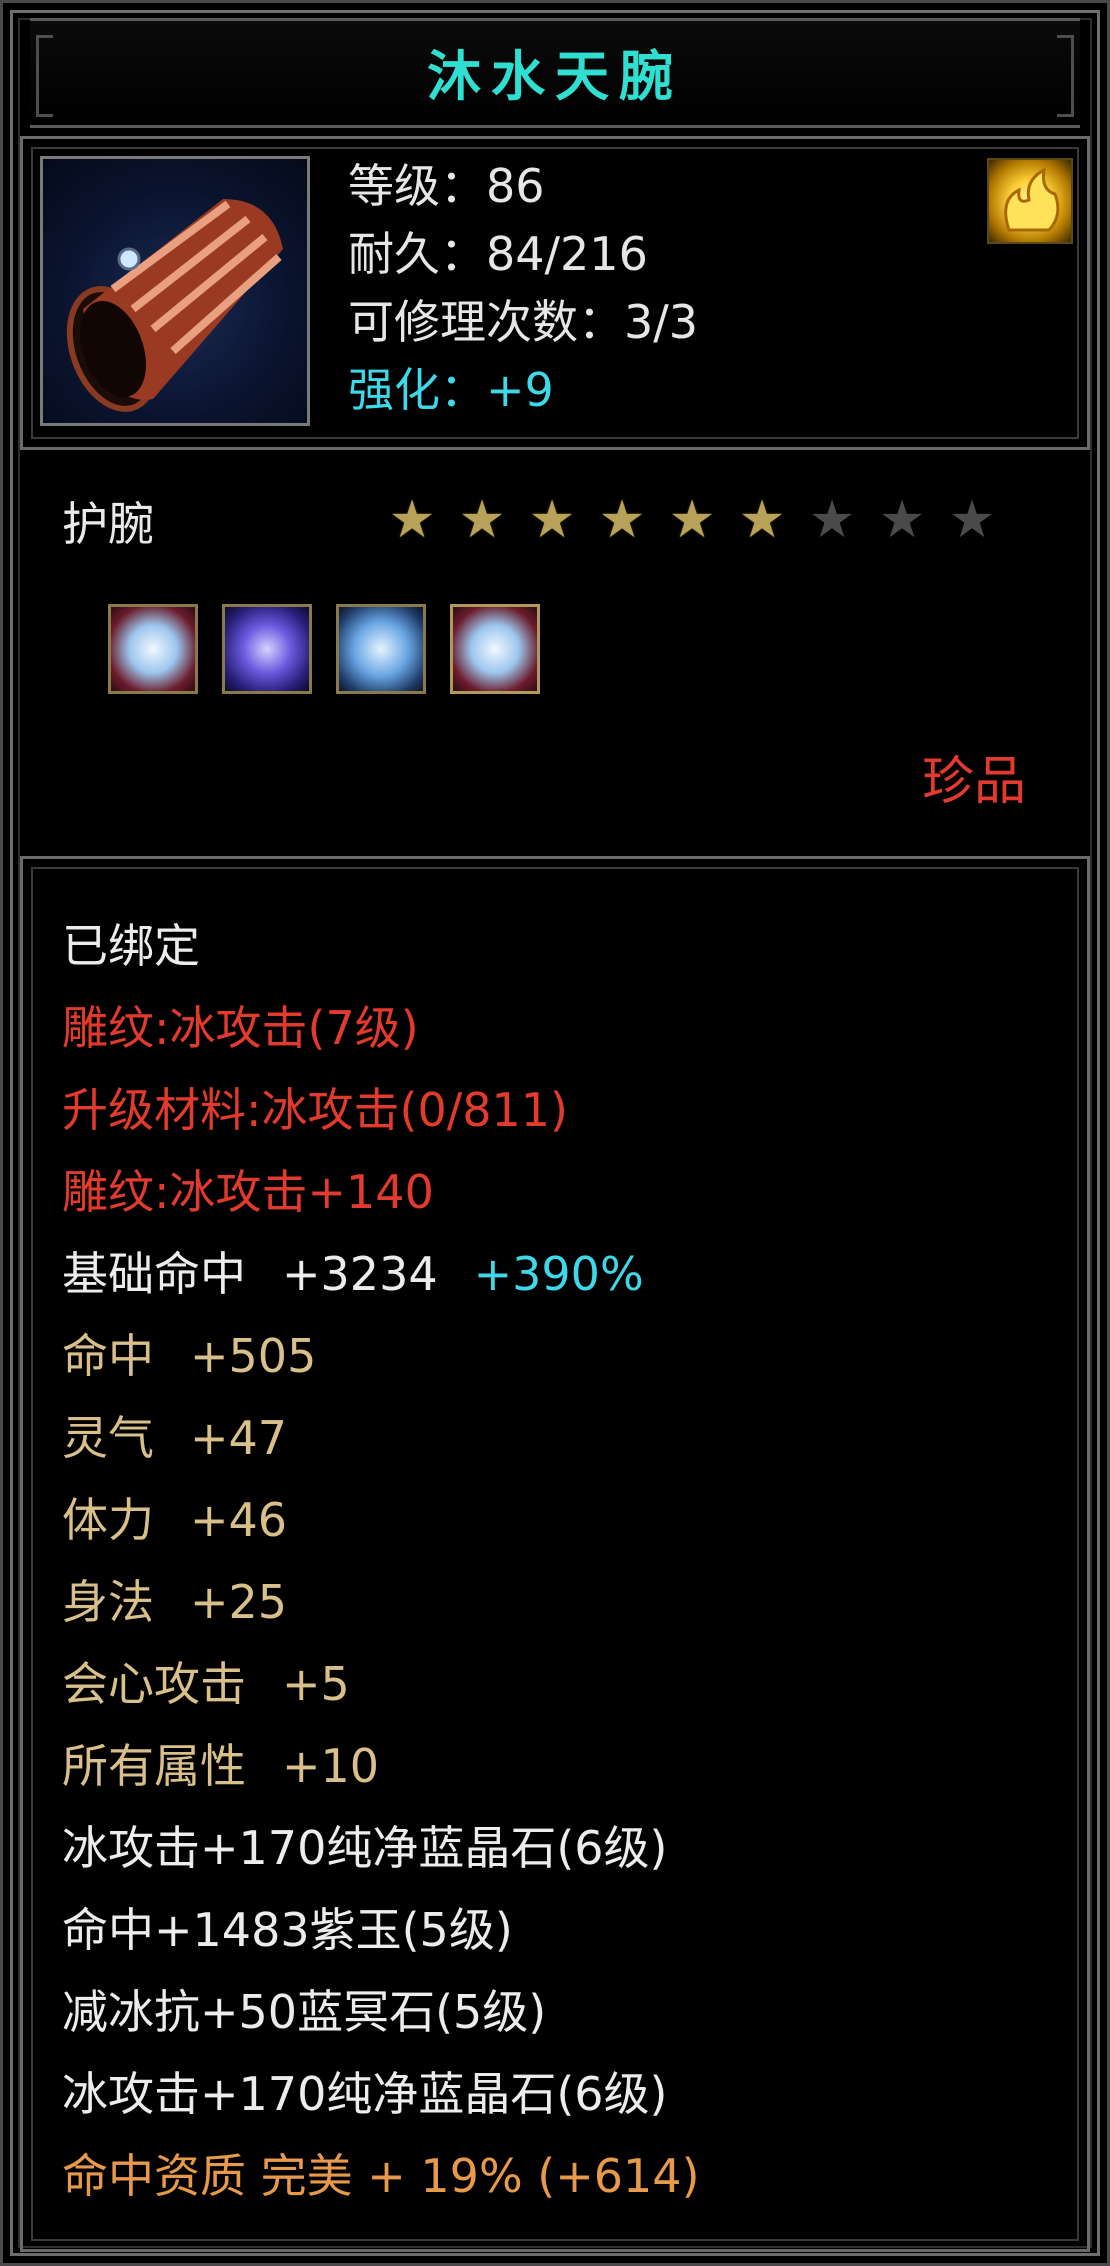 The image size is (1110, 2266). What do you see at coordinates (239, 1520) in the screenshot?
I see `stamina-value: +46` at bounding box center [239, 1520].